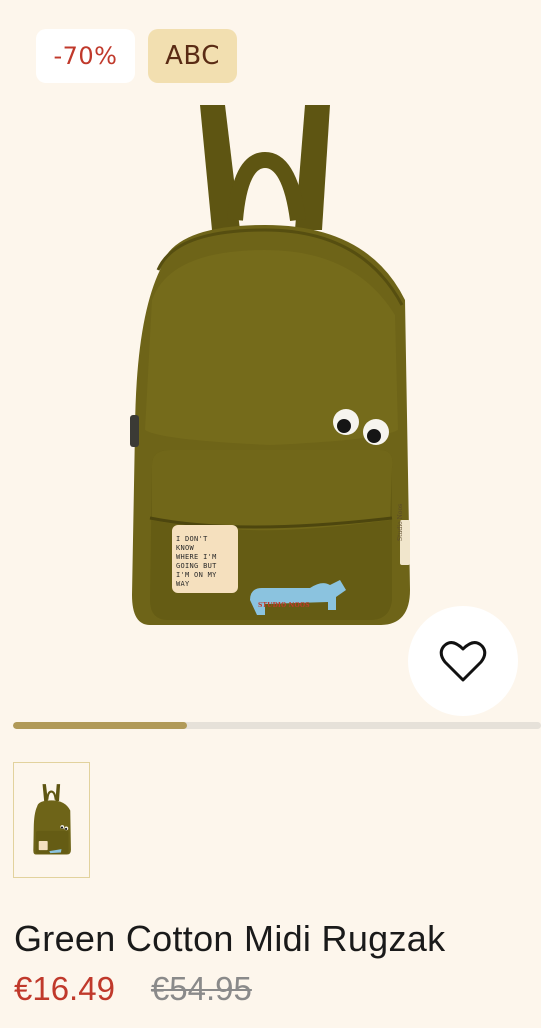  What do you see at coordinates (400, 522) in the screenshot?
I see `side-label: Studio Noos` at bounding box center [400, 522].